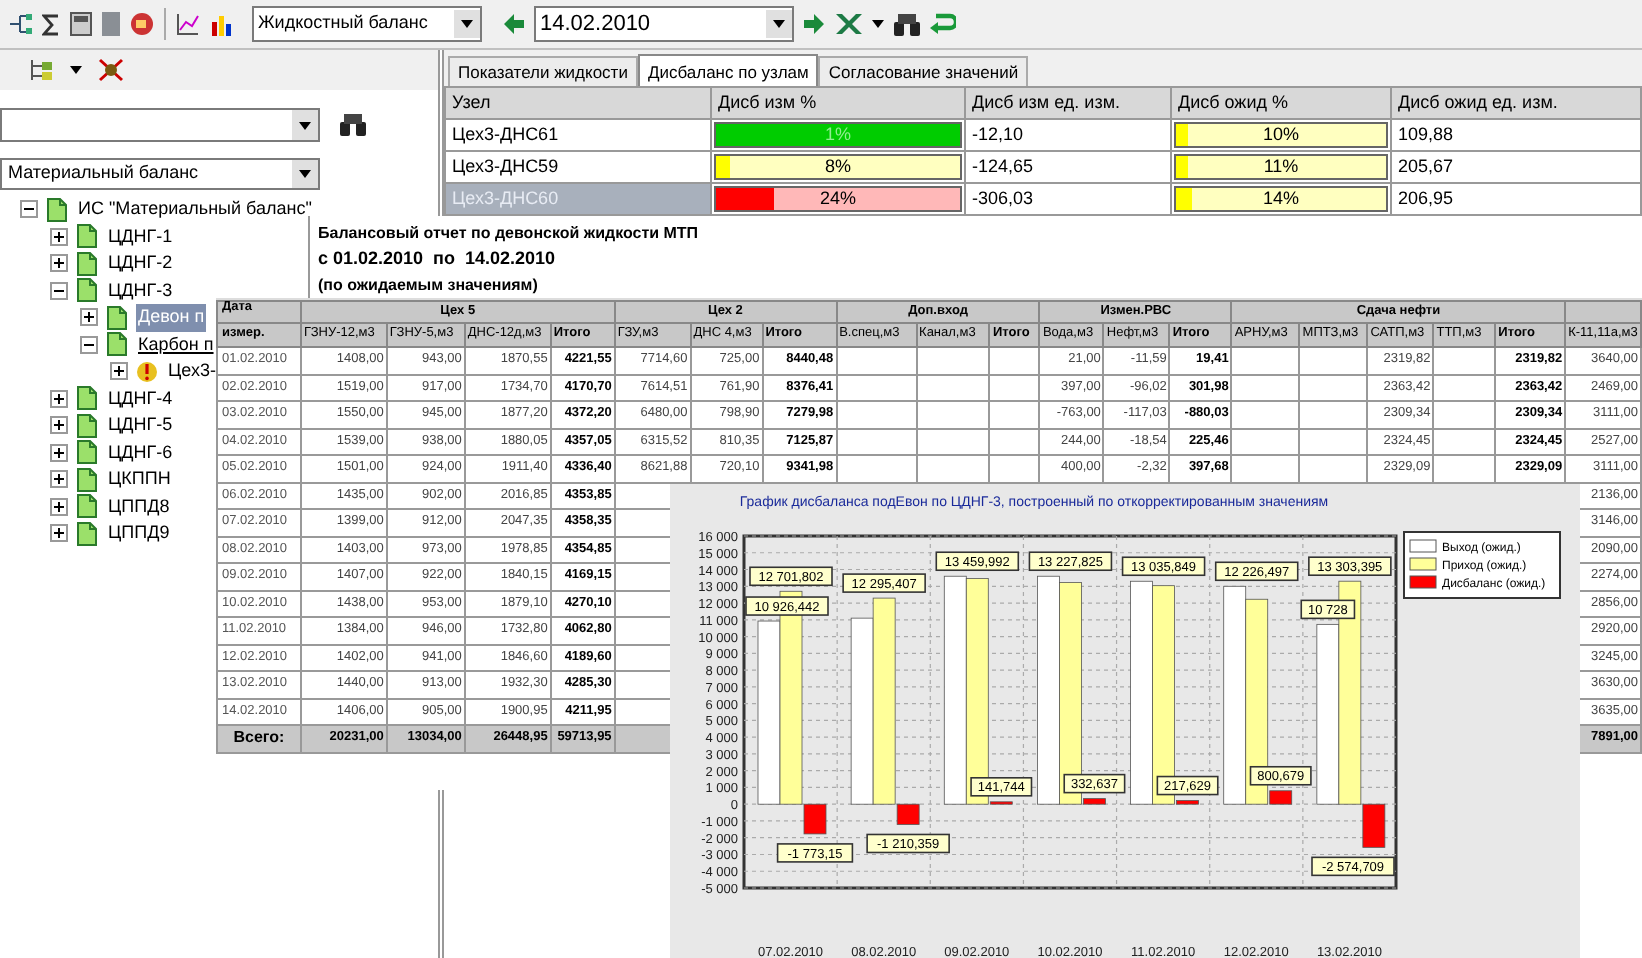 This screenshot has width=1642, height=958. What do you see at coordinates (259, 738) in the screenshot?
I see `total-label: Всего:` at bounding box center [259, 738].